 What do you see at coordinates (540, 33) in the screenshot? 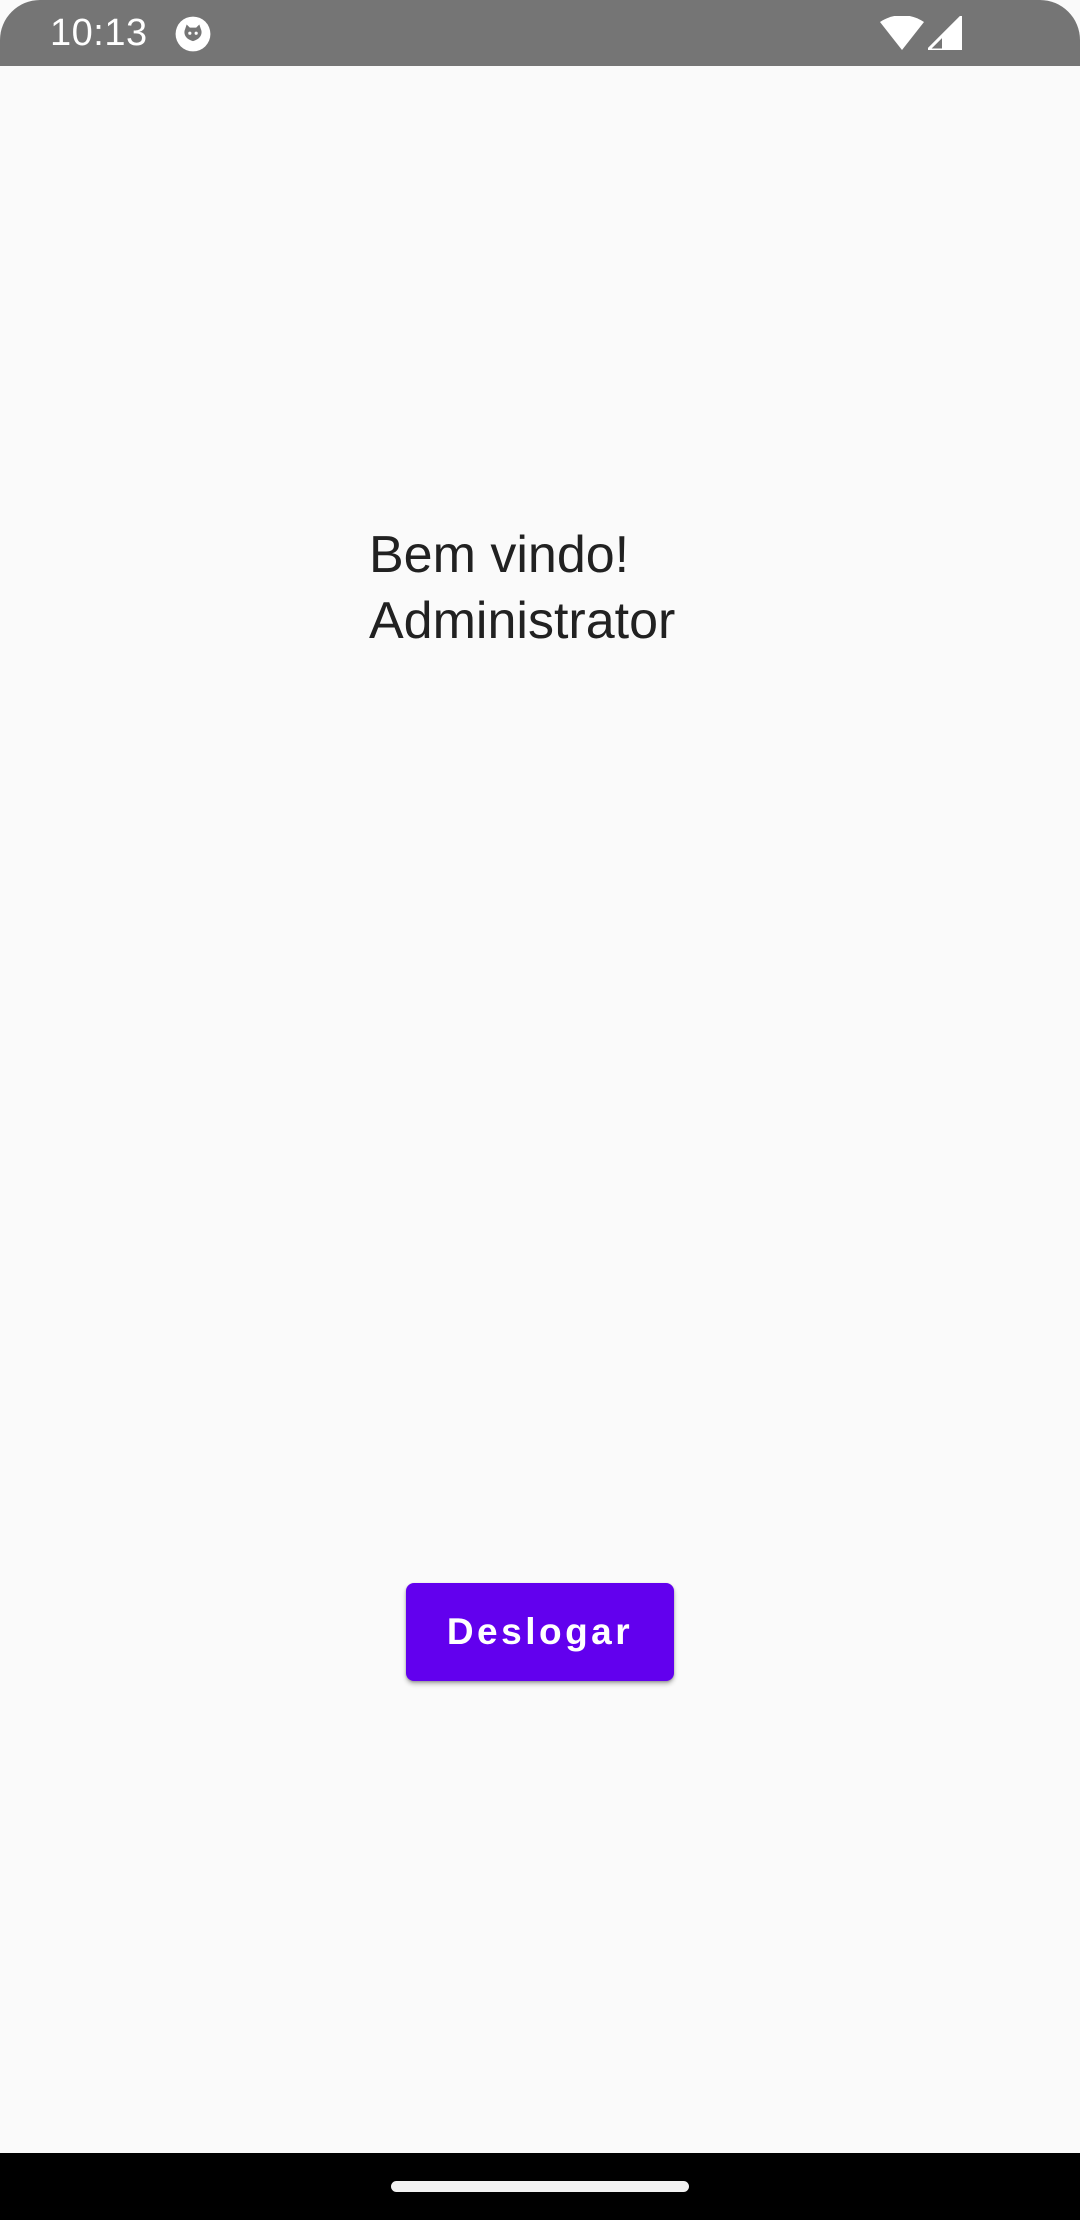
I see `status-bar: 10:13` at bounding box center [540, 33].